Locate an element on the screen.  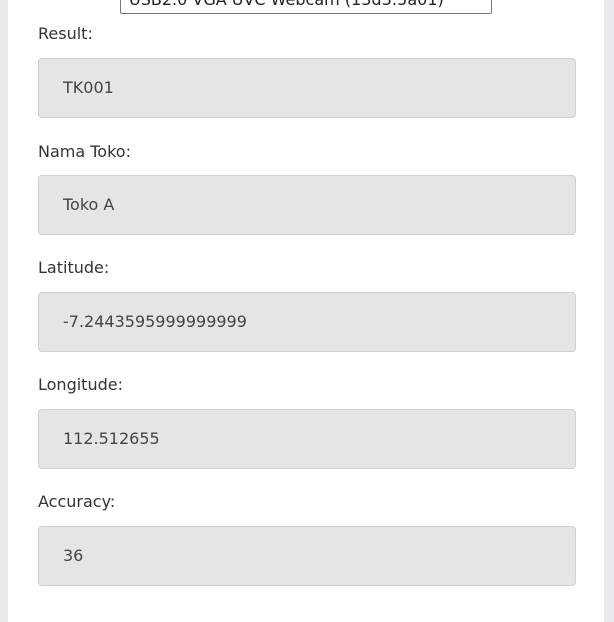
right-border is located at coordinates (609, 311).